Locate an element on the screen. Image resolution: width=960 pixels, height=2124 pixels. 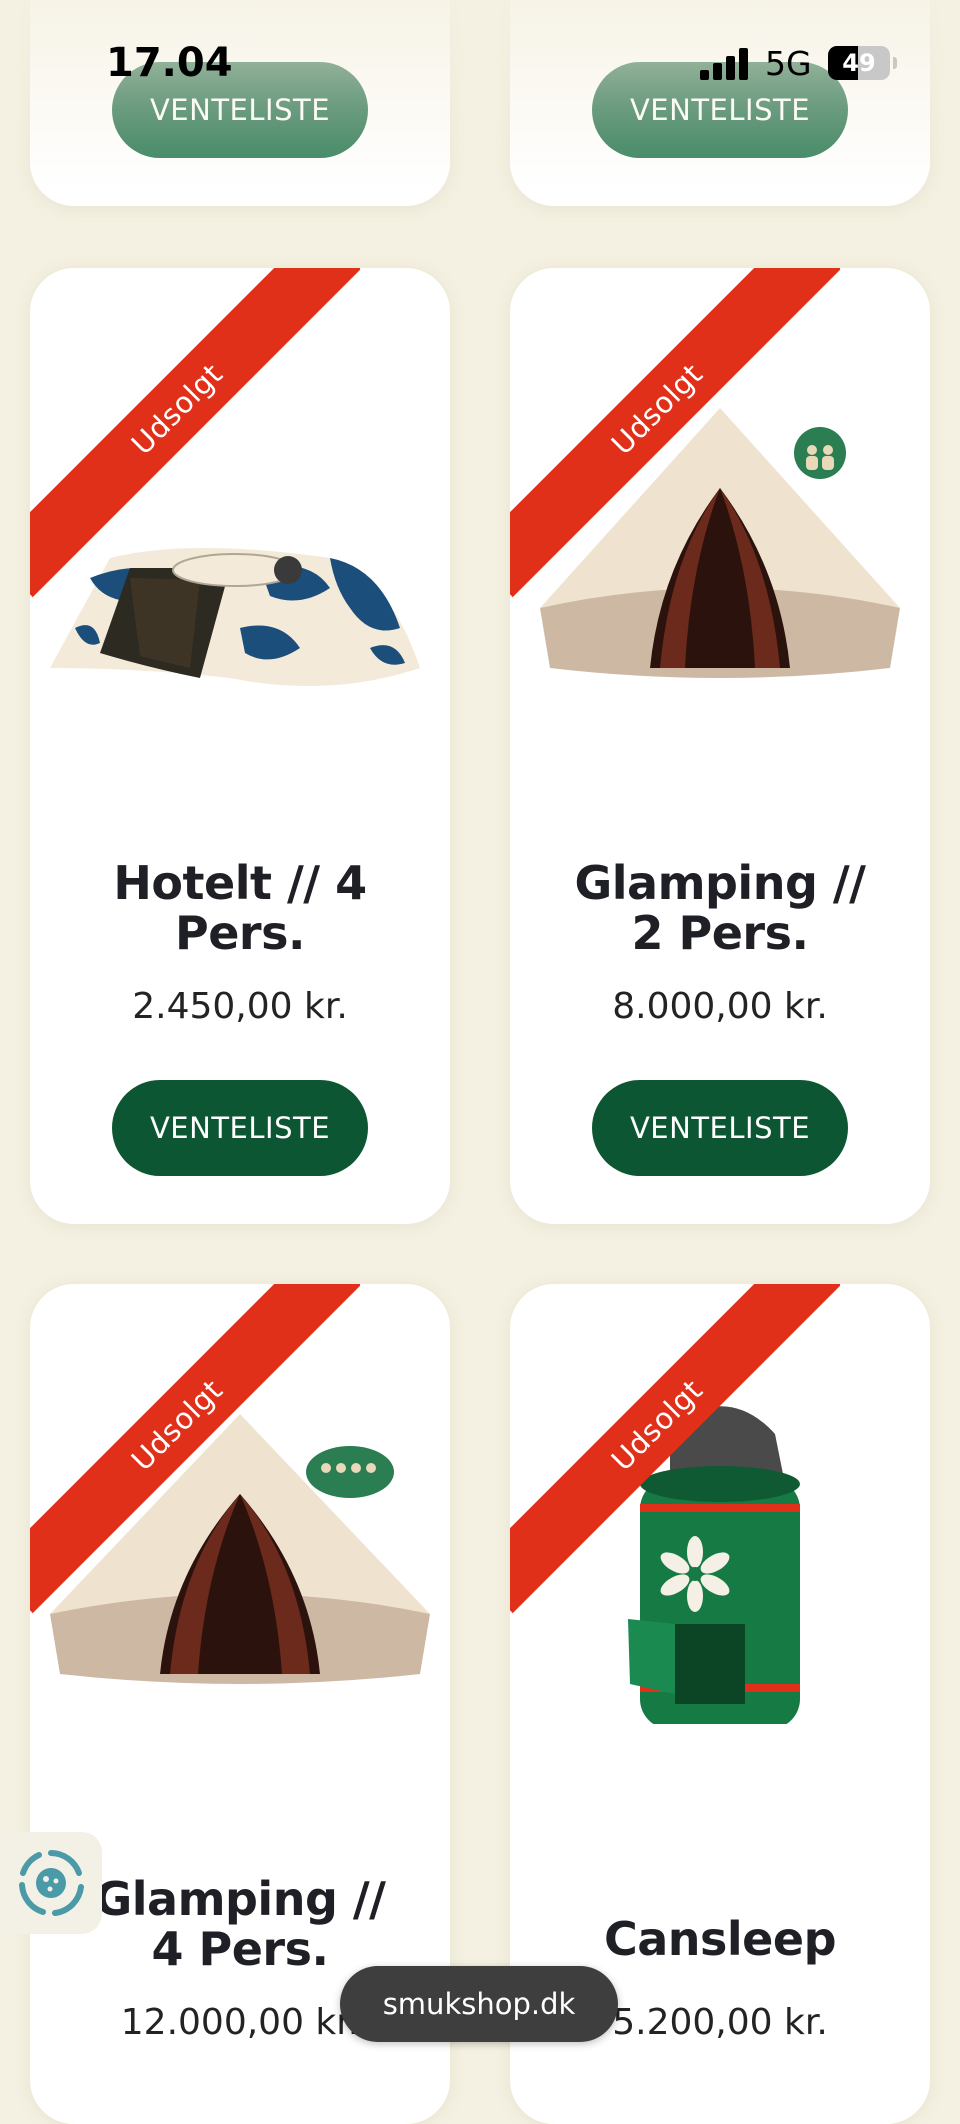
network-type: 5G is located at coordinates (788, 63).